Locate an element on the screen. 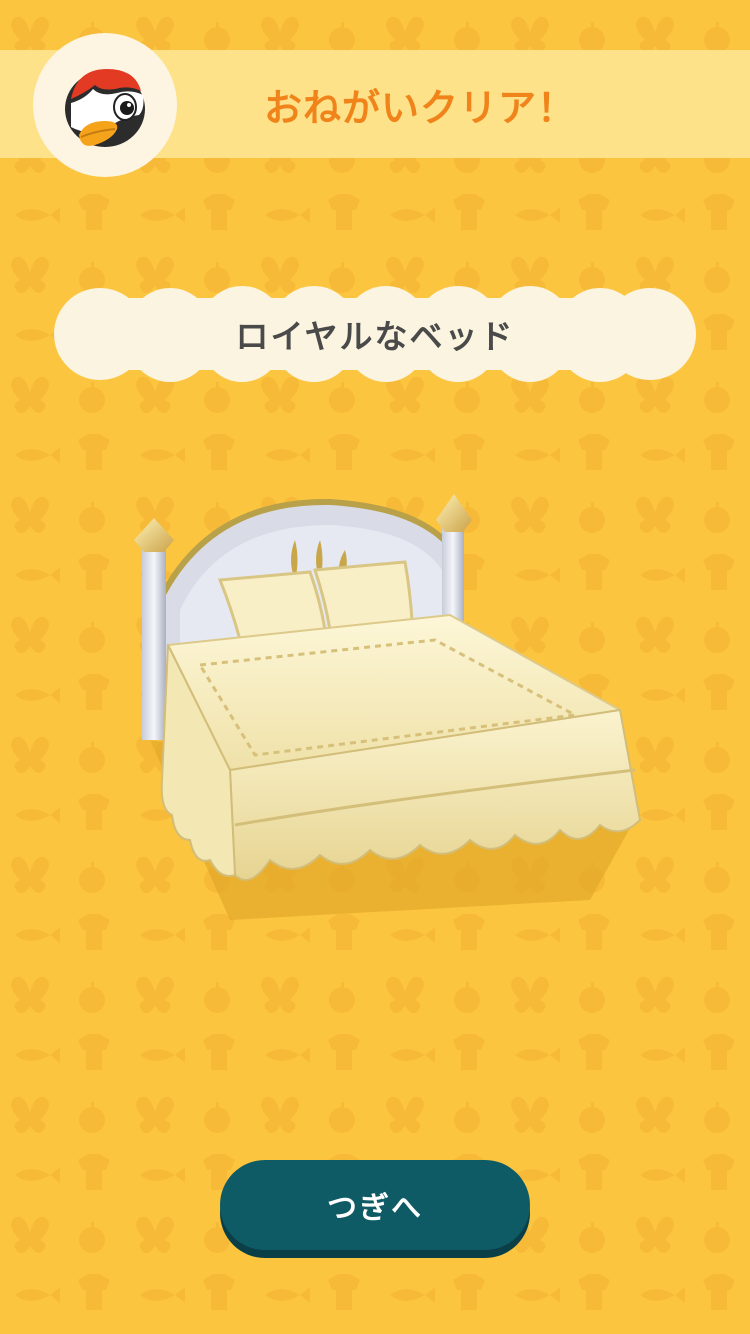  avatar is located at coordinates (105, 105).